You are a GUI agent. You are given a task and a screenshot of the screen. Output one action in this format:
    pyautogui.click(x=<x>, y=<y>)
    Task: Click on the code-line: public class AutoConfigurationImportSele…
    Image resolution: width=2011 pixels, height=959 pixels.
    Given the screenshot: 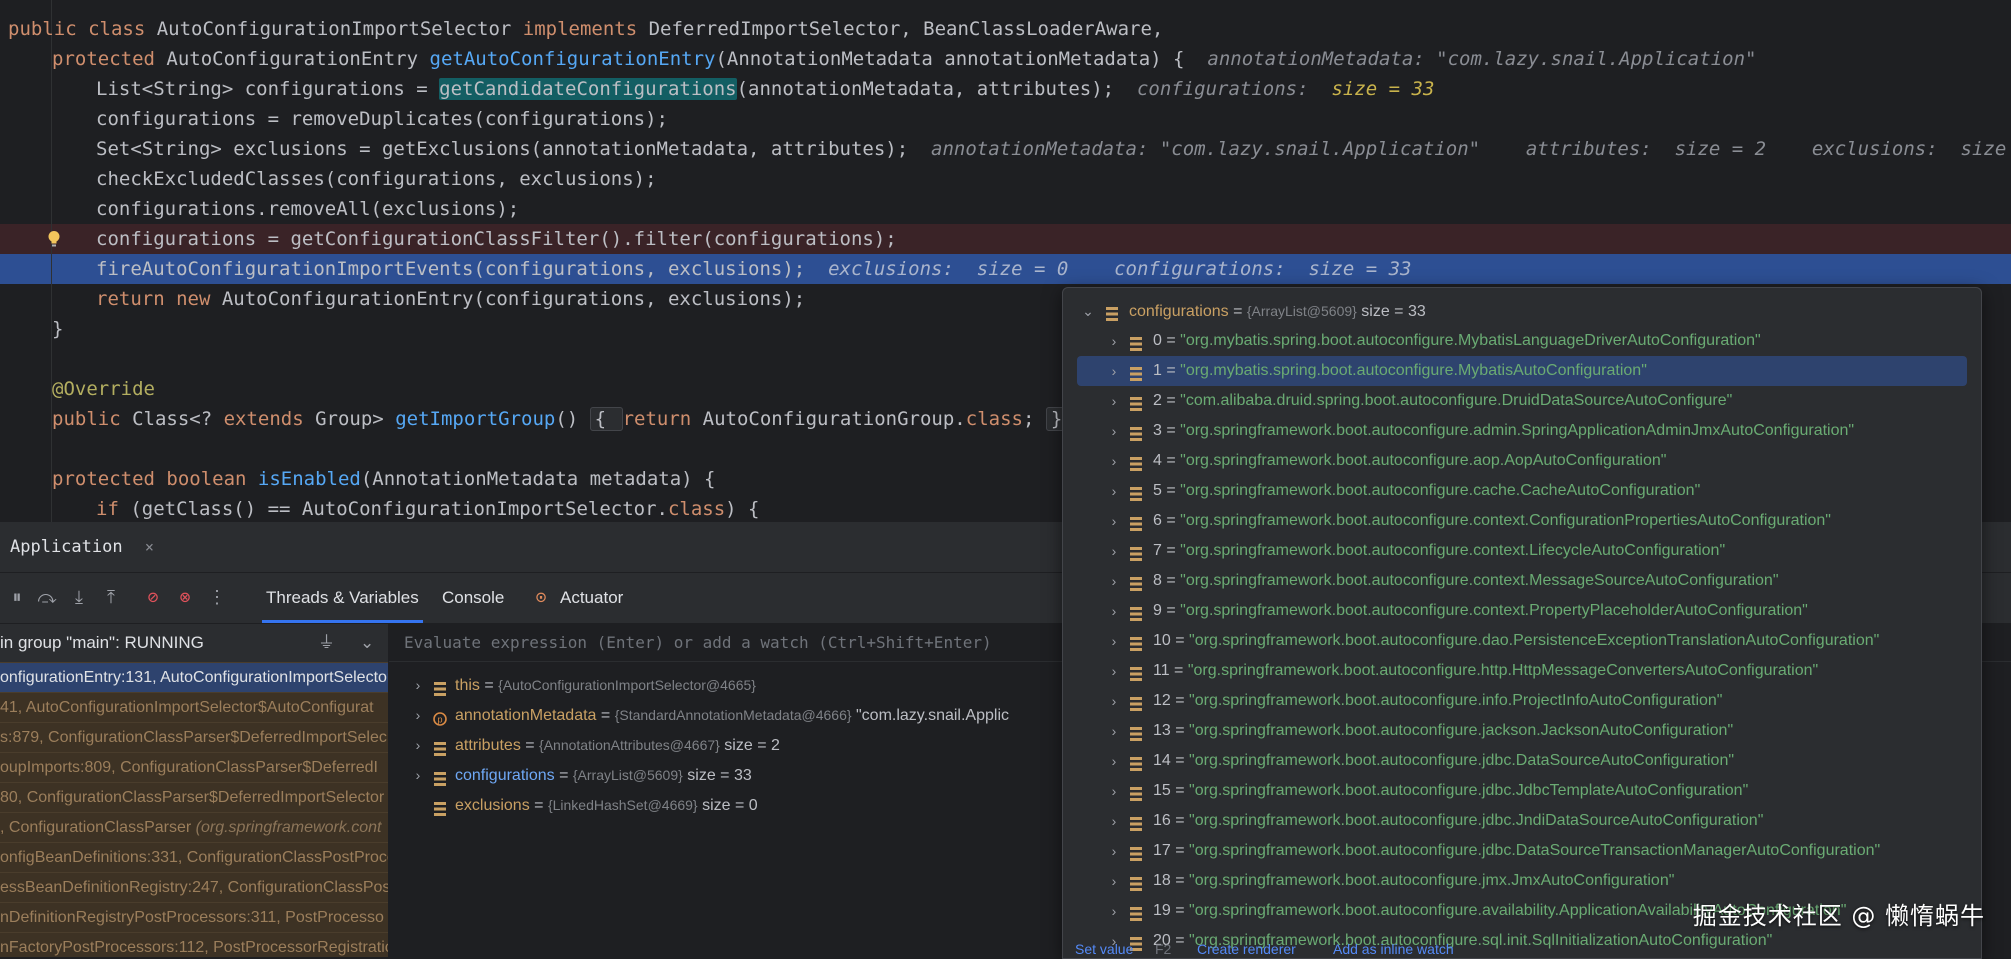 What is the action you would take?
    pyautogui.click(x=1005, y=29)
    